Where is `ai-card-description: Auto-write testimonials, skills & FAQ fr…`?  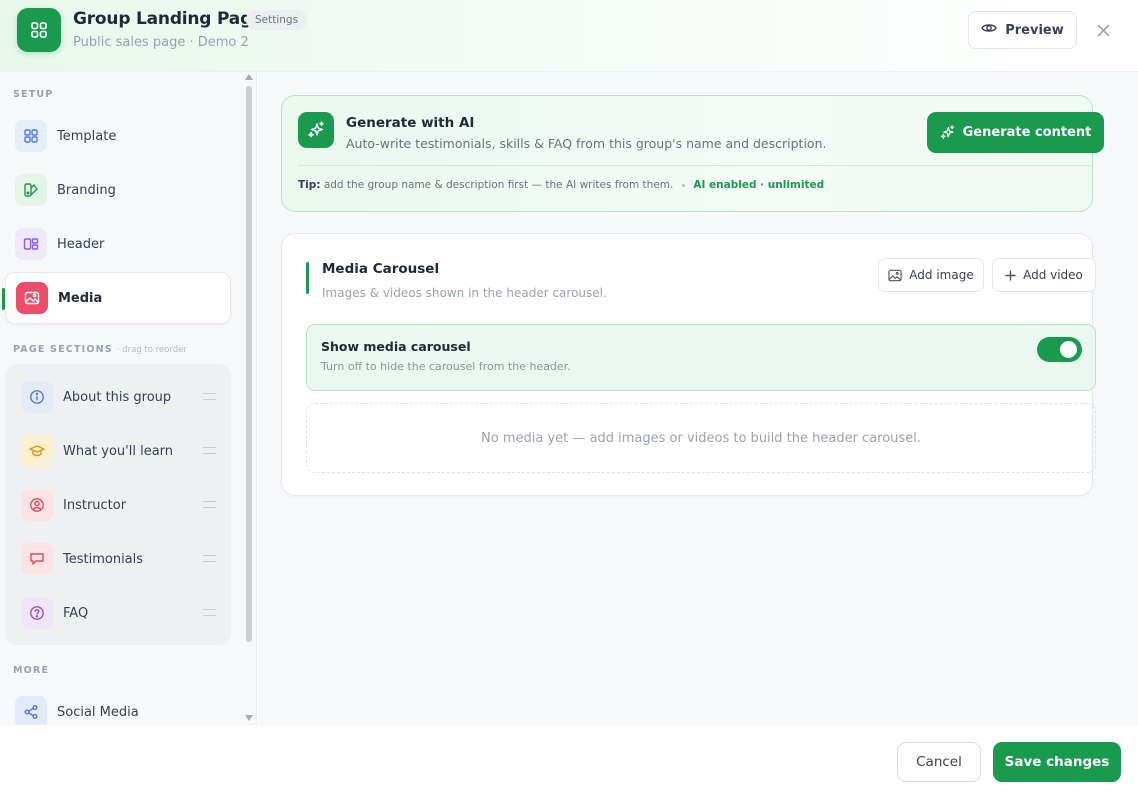
ai-card-description: Auto-write testimonials, skills & FAQ fr… is located at coordinates (586, 143).